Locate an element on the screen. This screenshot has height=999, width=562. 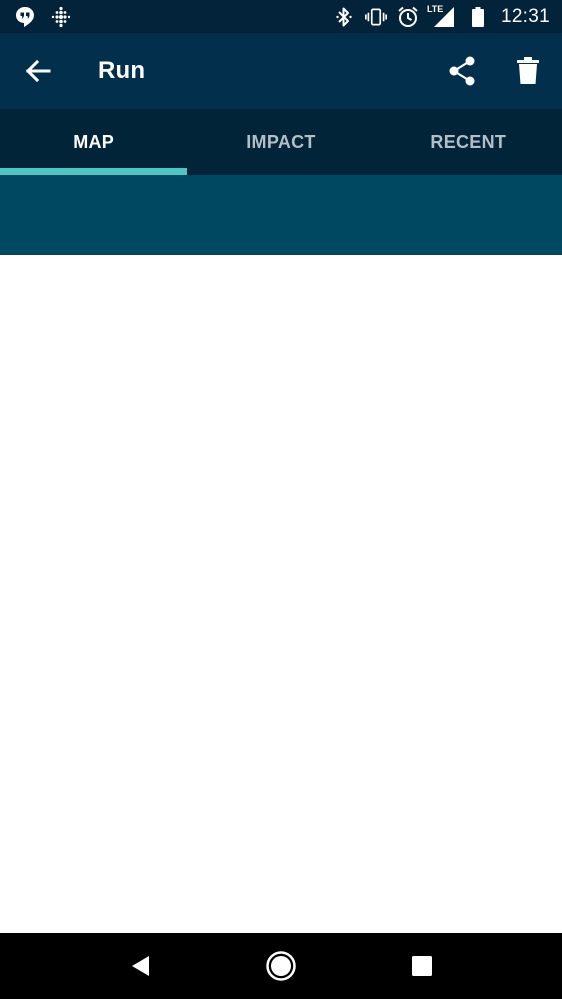
nav-recents-button is located at coordinates (422, 966).